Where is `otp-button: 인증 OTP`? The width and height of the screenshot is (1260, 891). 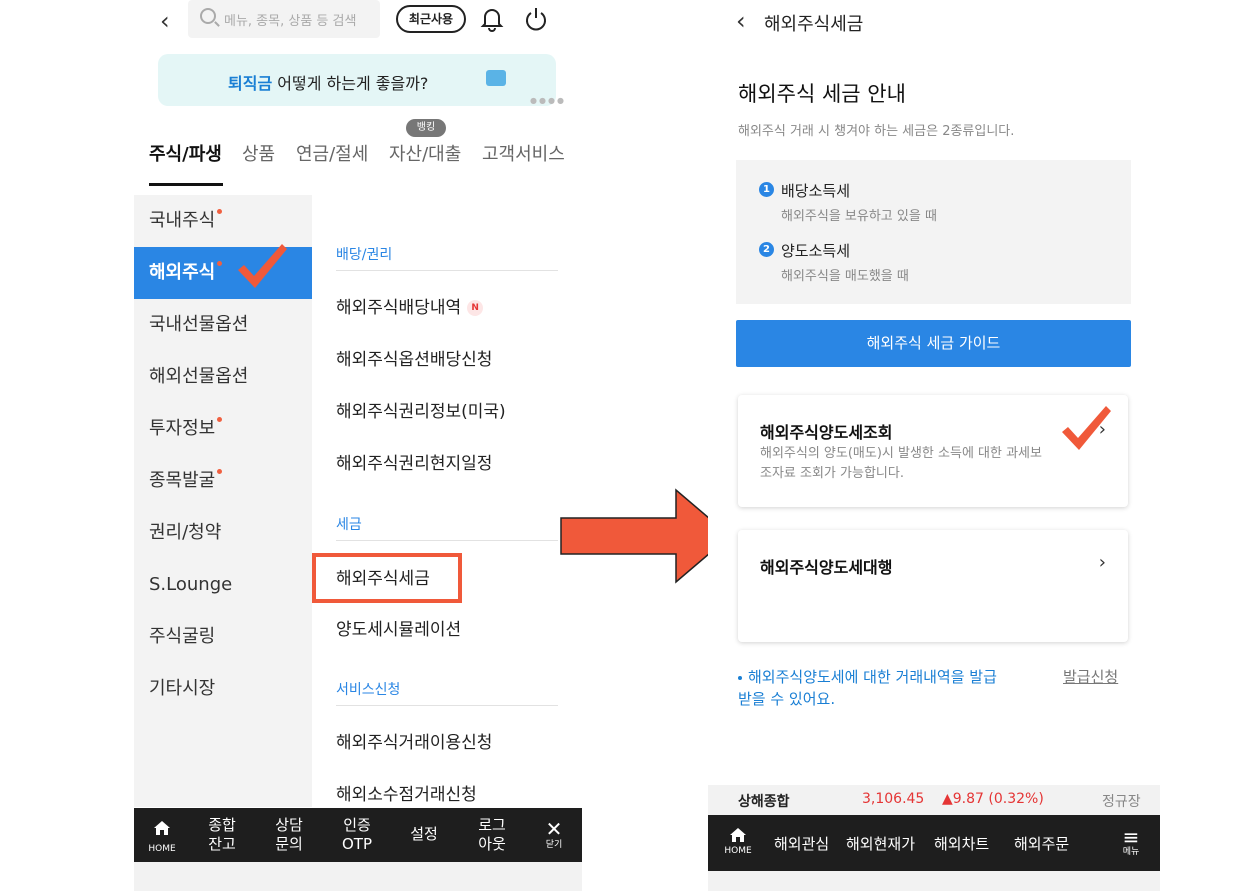
otp-button: 인증 OTP is located at coordinates (357, 835).